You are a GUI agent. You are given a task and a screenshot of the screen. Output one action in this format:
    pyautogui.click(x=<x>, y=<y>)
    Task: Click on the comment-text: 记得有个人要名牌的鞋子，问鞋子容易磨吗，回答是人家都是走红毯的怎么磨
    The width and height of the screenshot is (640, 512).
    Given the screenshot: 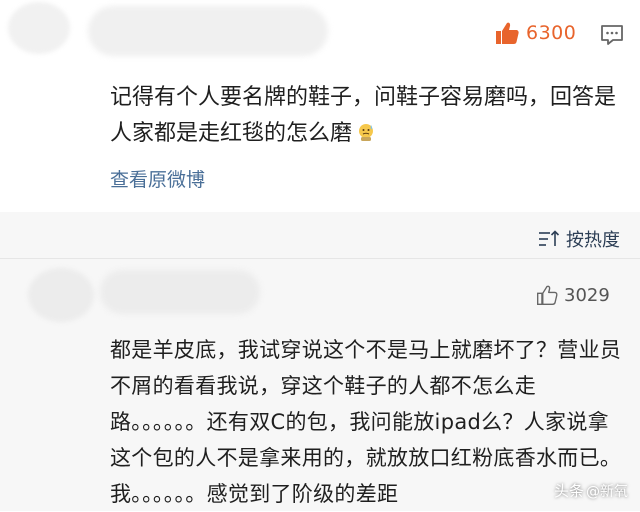 What is the action you would take?
    pyautogui.click(x=365, y=116)
    